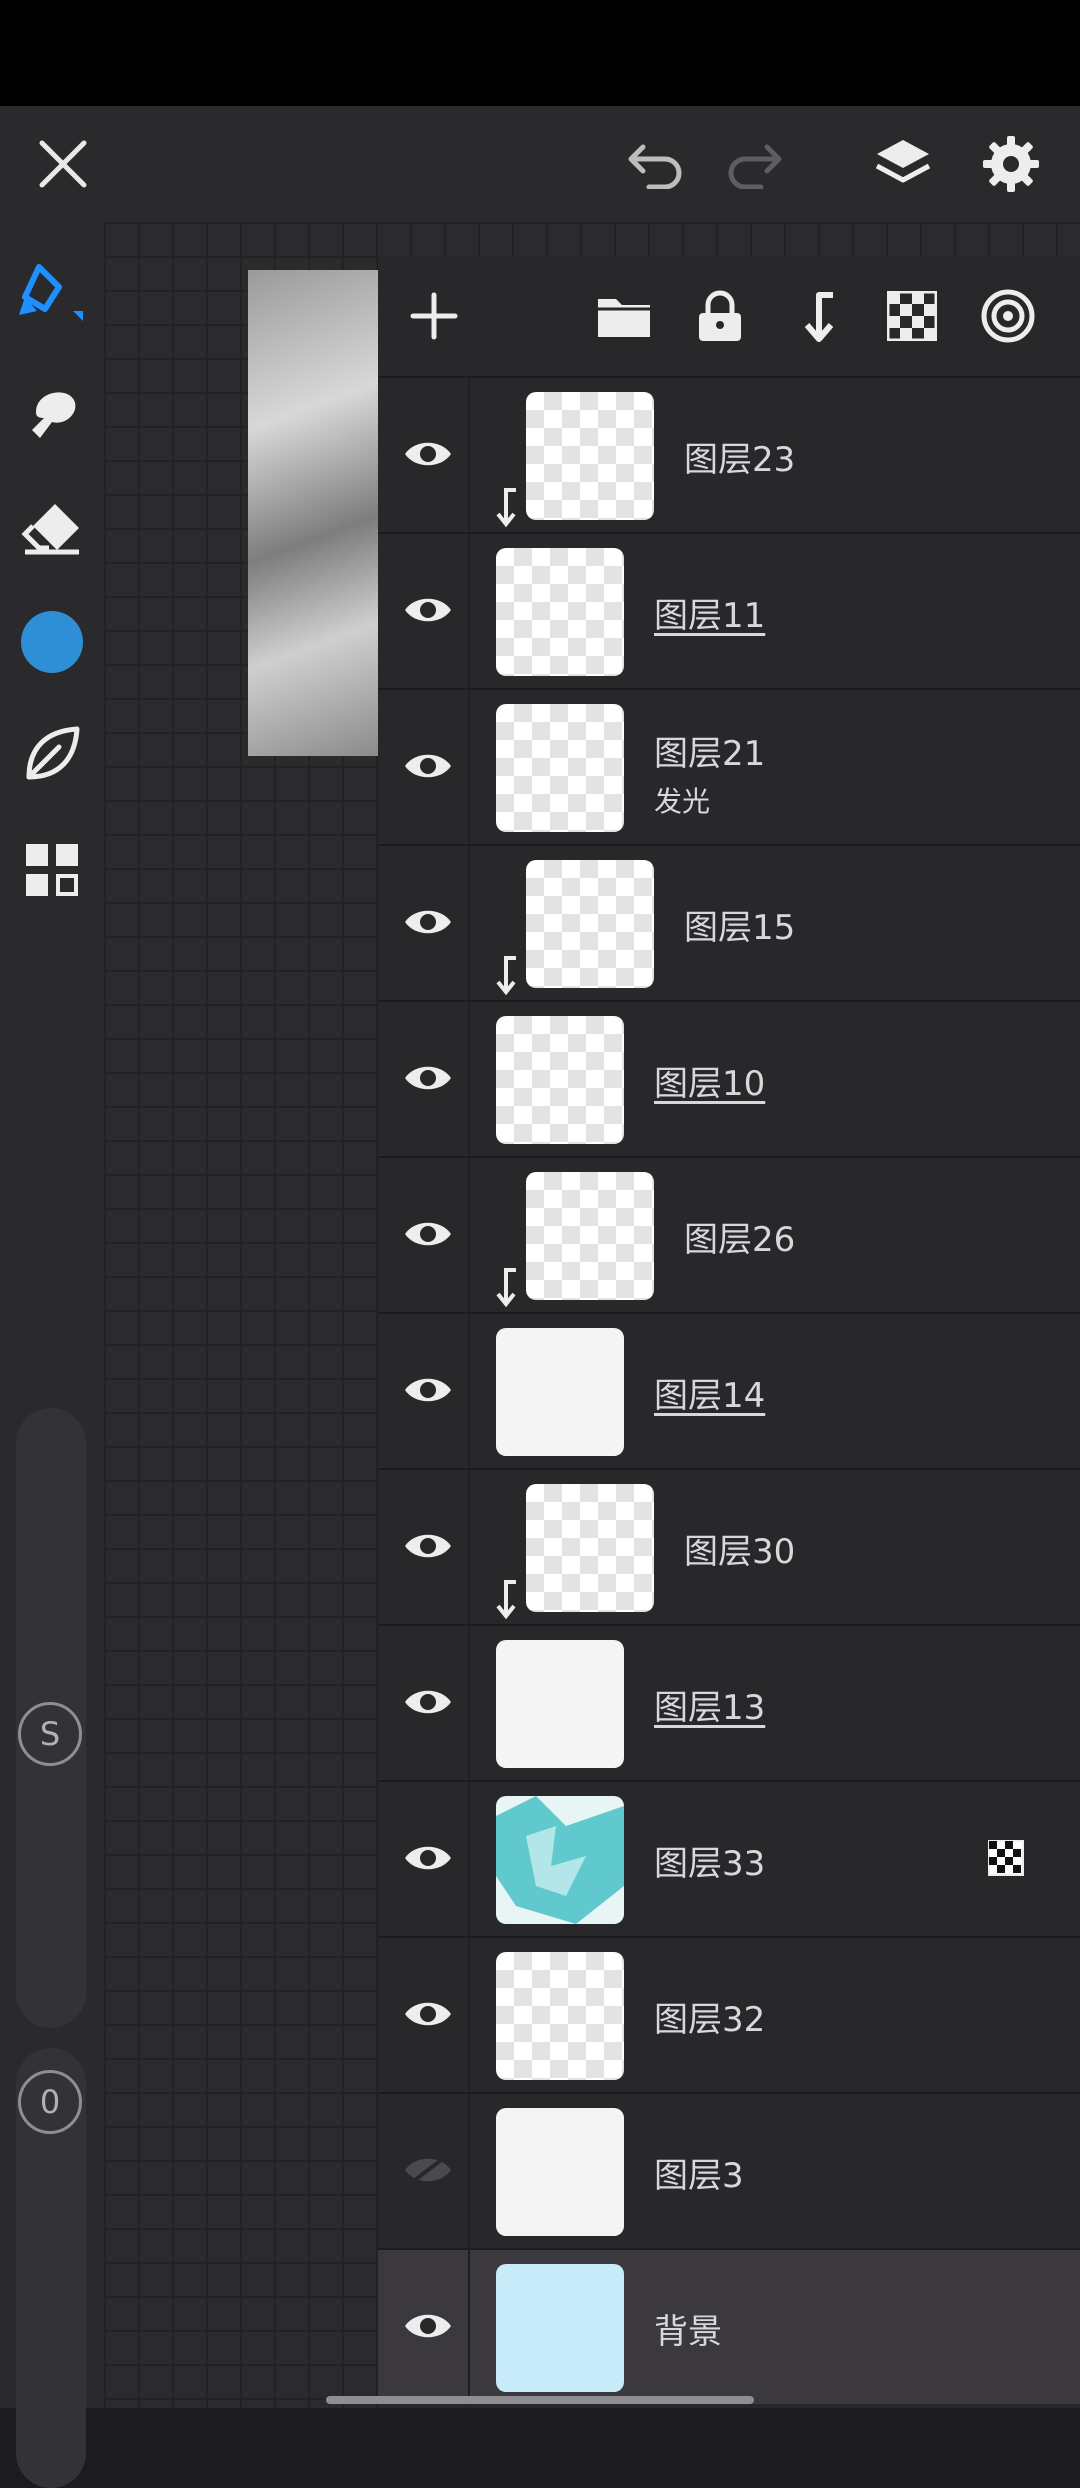 The width and height of the screenshot is (1080, 2488). I want to click on opacity-slider-label: 0, so click(50, 2102).